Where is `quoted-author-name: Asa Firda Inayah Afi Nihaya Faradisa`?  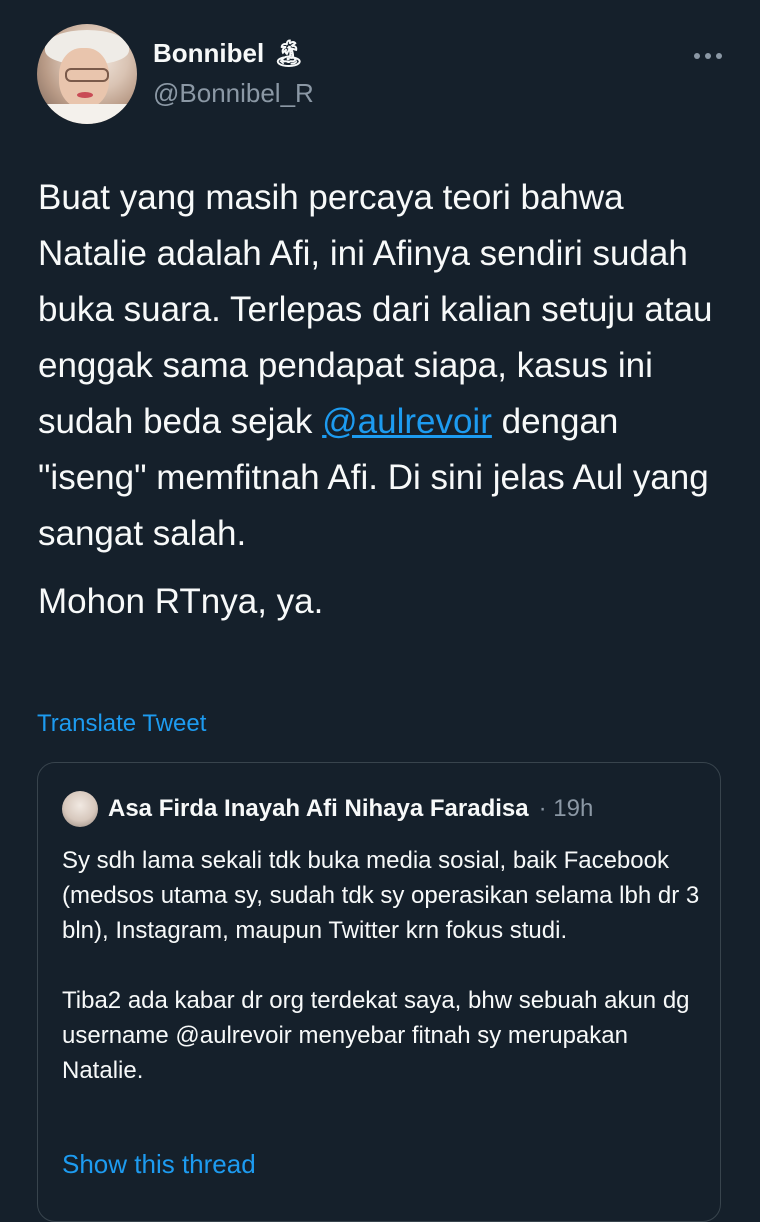 quoted-author-name: Asa Firda Inayah Afi Nihaya Faradisa is located at coordinates (318, 808).